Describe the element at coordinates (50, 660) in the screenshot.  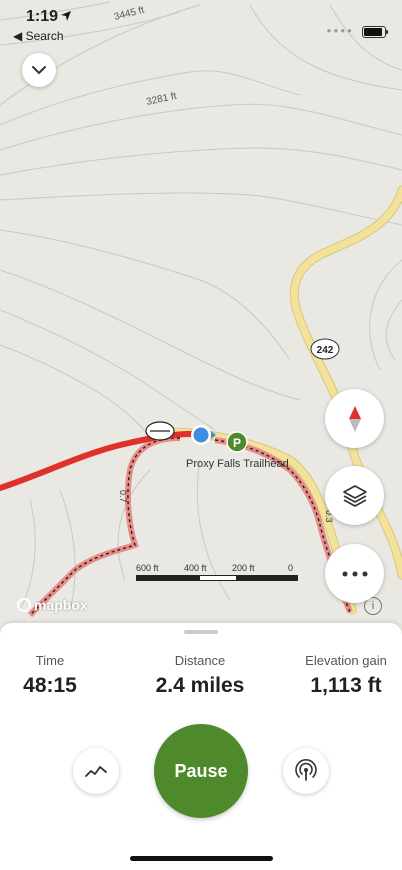
I see `stat-label: Time` at that location.